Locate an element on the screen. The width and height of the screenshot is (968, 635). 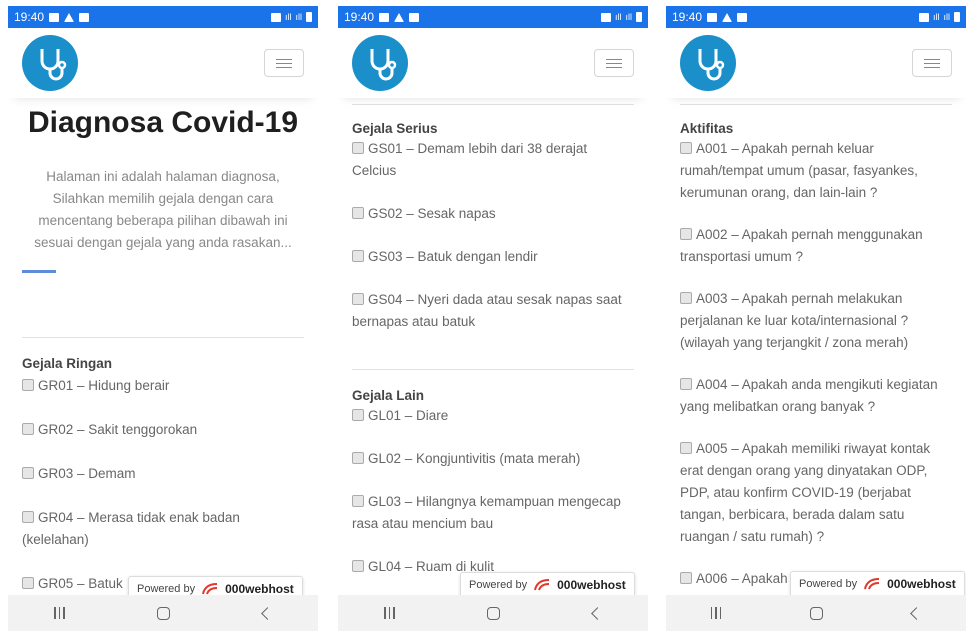
section-title-gejala-serius: Gejala Serius is located at coordinates (395, 128).